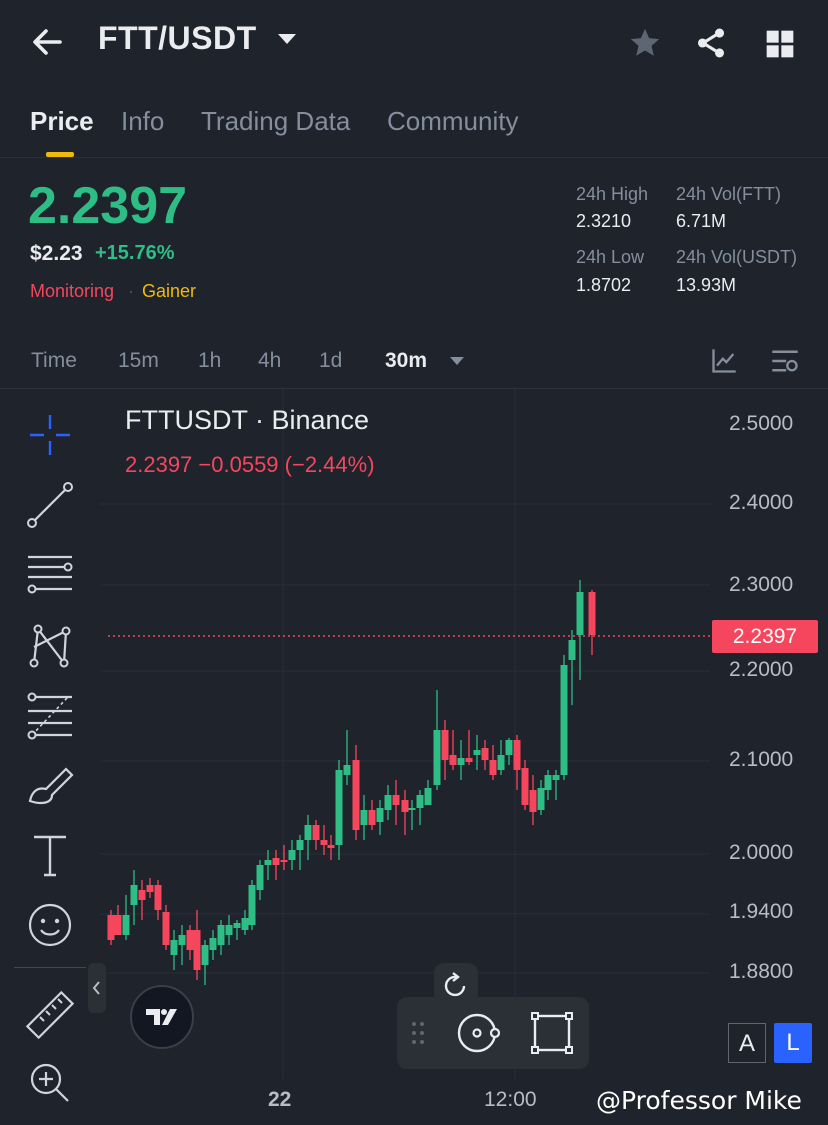  Describe the element at coordinates (50, 505) in the screenshot. I see `trend-line-icon` at that location.